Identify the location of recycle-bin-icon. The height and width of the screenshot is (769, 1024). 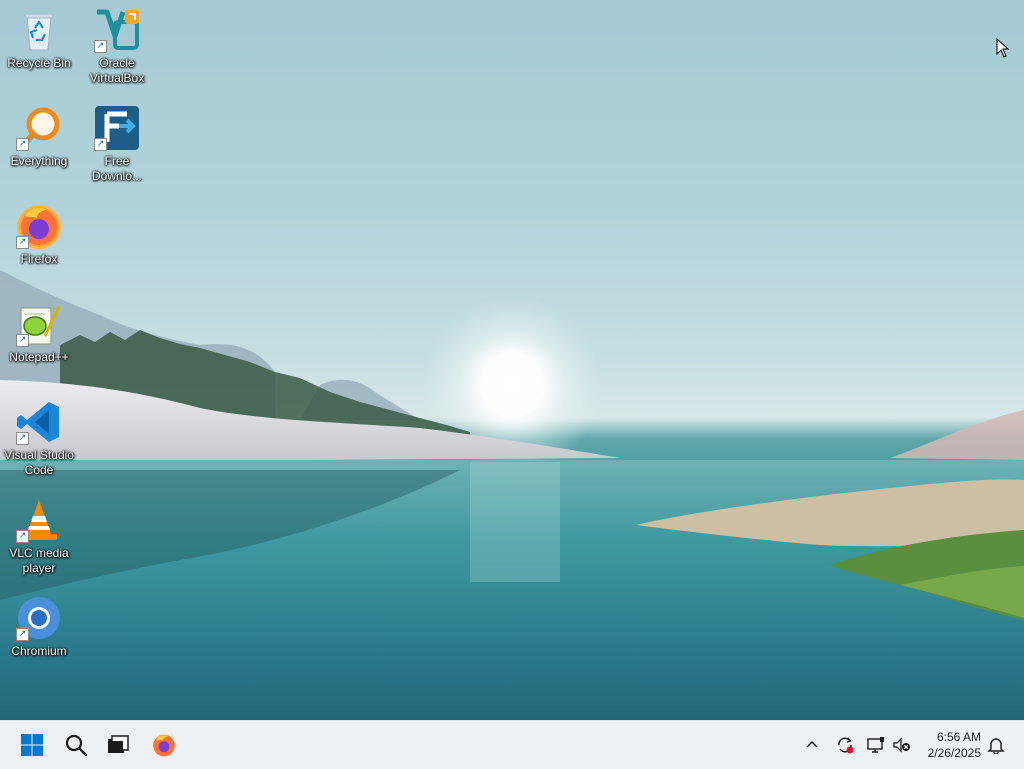
(39, 30).